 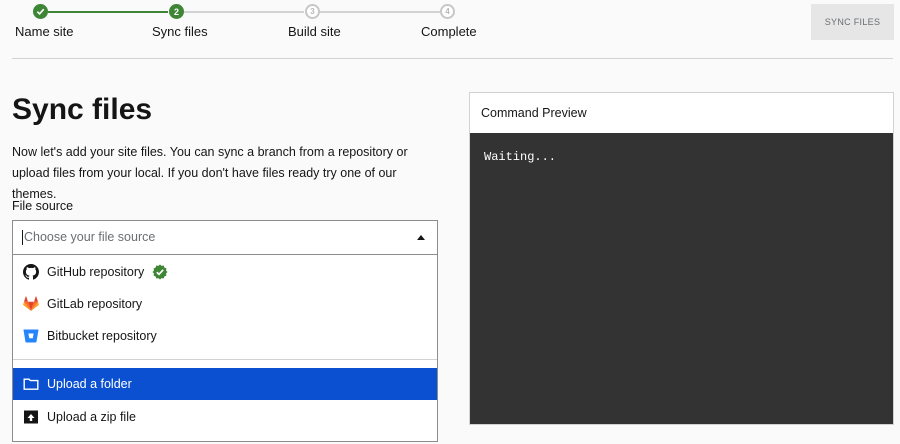 What do you see at coordinates (89, 237) in the screenshot?
I see `file-source-placeholder: Choose your file source` at bounding box center [89, 237].